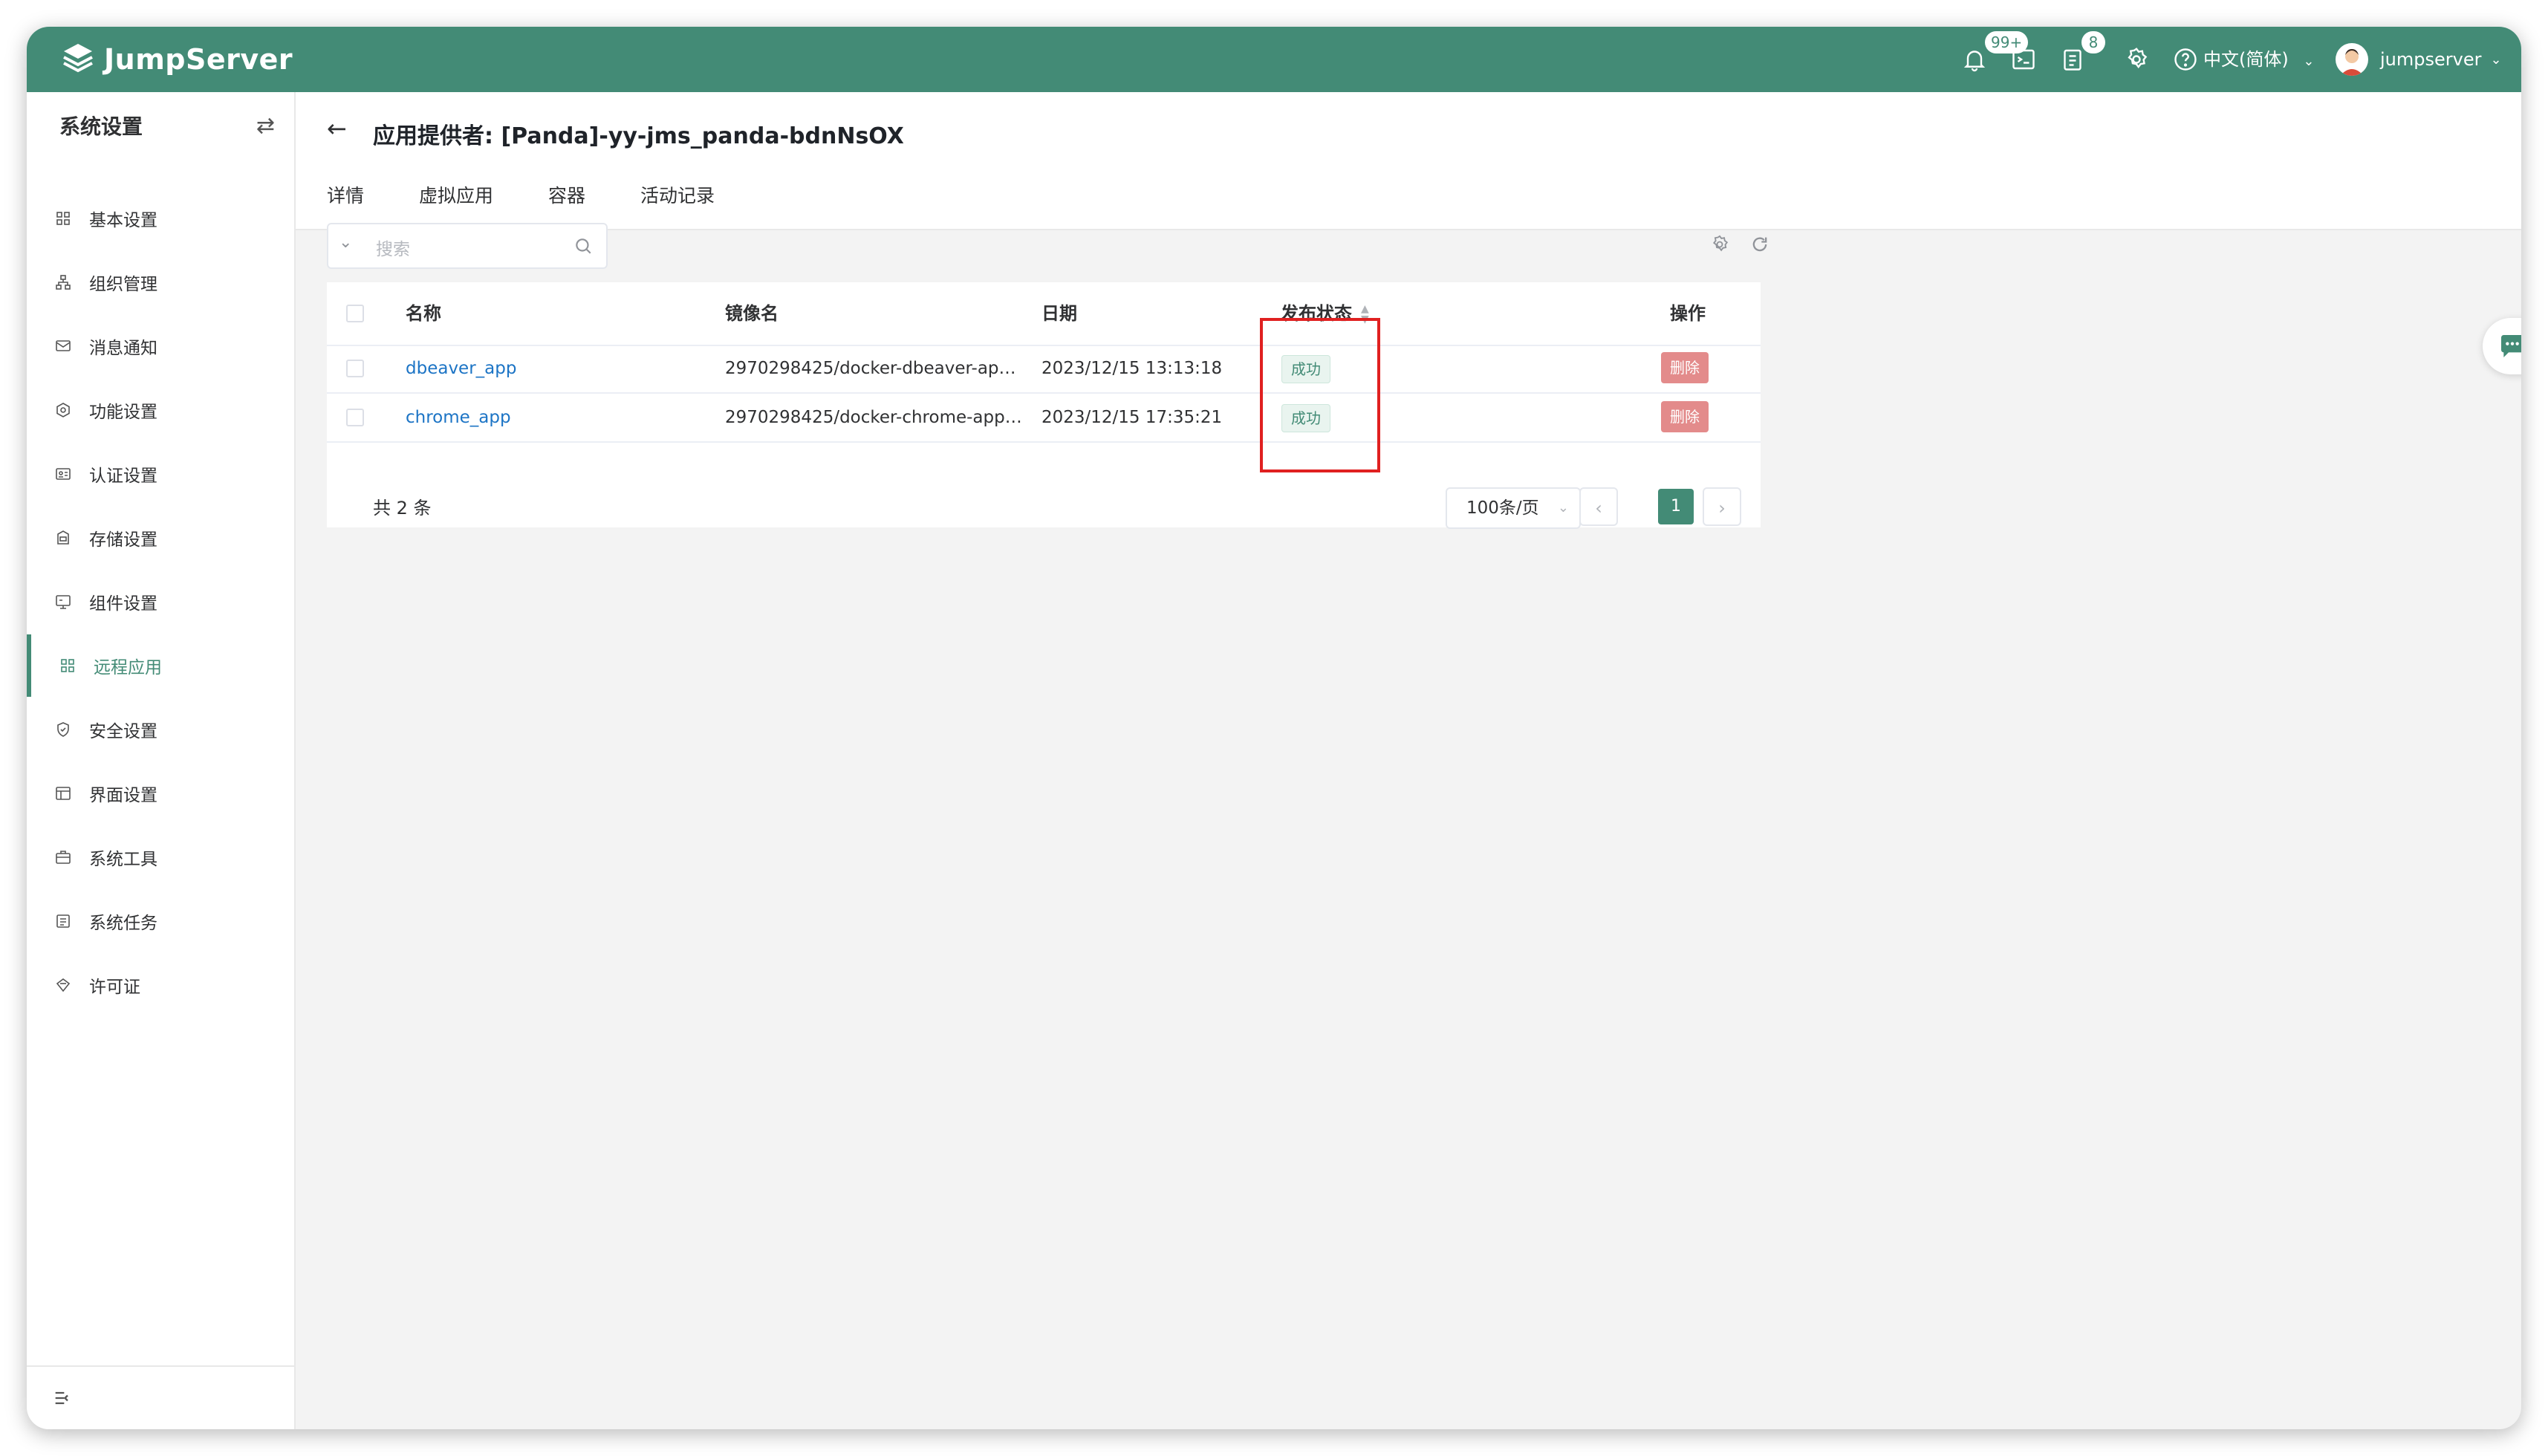 The width and height of the screenshot is (2548, 1456). I want to click on tab-virtual-apps: 虚拟应用, so click(457, 205).